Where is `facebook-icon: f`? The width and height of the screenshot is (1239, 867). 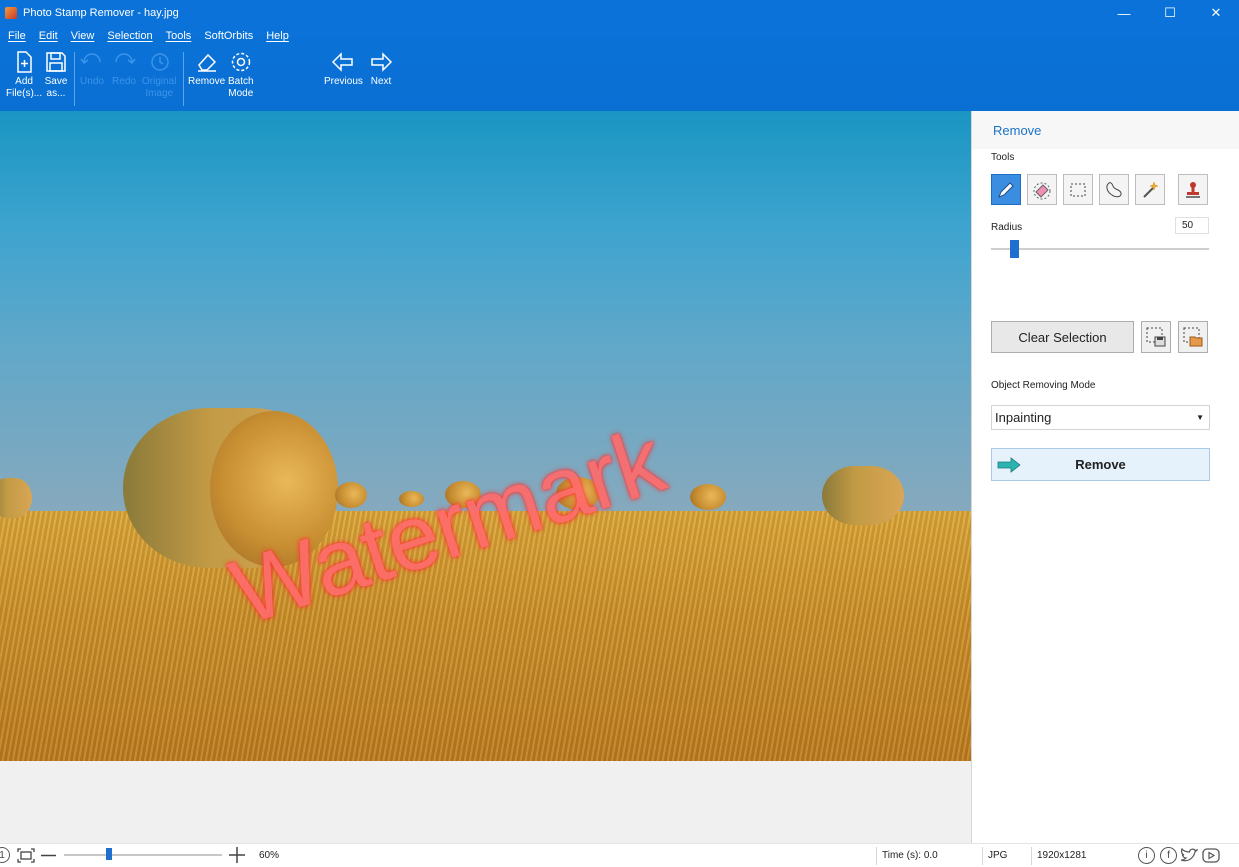
facebook-icon: f is located at coordinates (1168, 855).